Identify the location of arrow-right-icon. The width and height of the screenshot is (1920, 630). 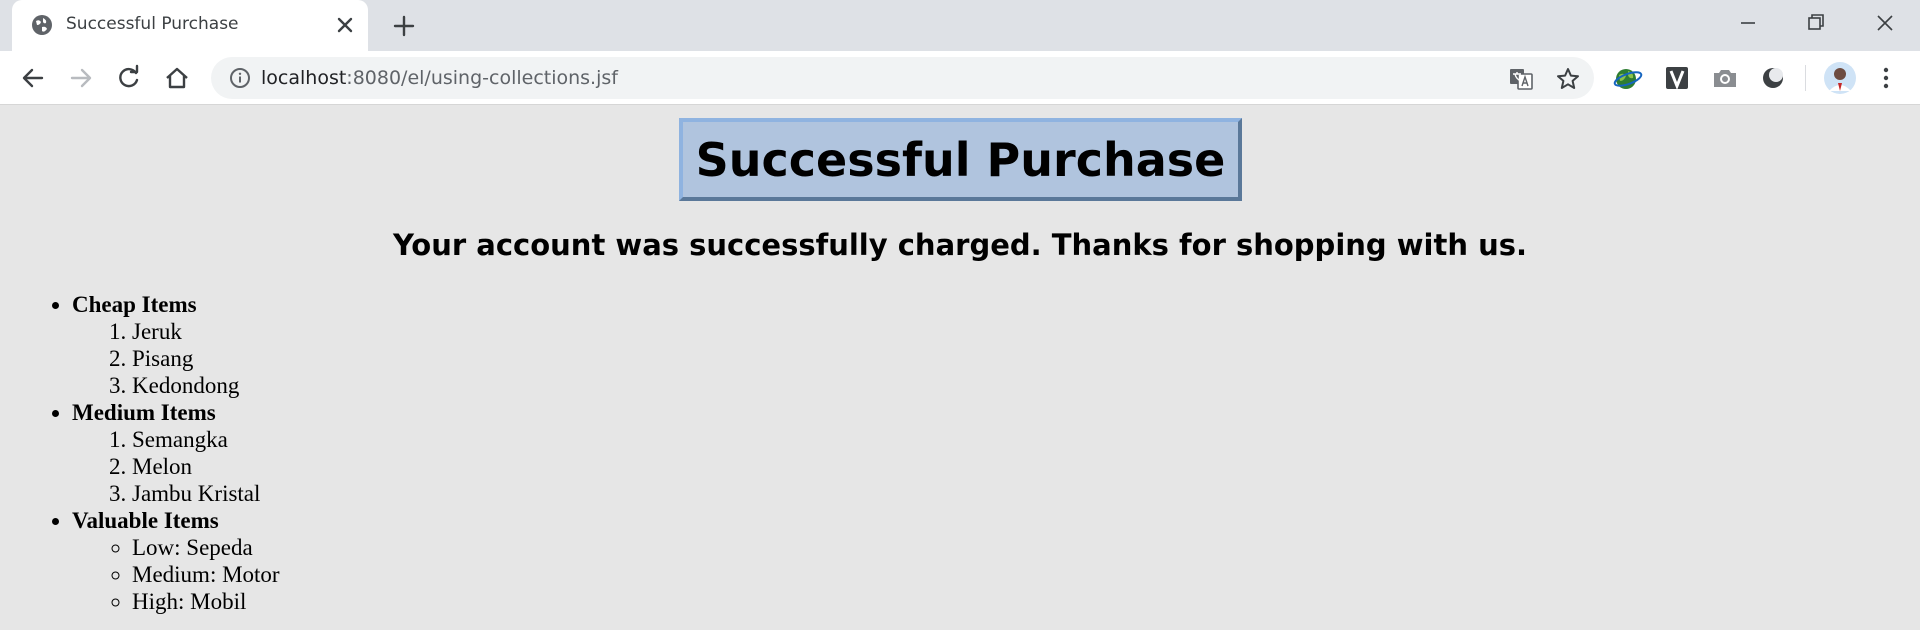
(81, 78).